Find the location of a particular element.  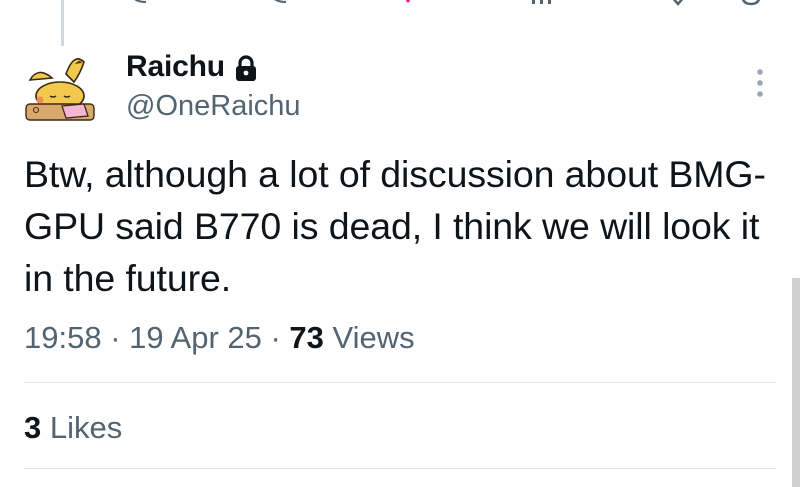

like-icon is located at coordinates (411, 3).